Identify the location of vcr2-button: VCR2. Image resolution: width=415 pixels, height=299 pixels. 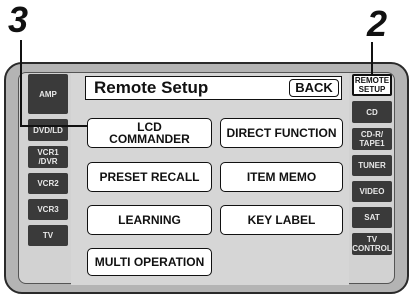
(48, 183).